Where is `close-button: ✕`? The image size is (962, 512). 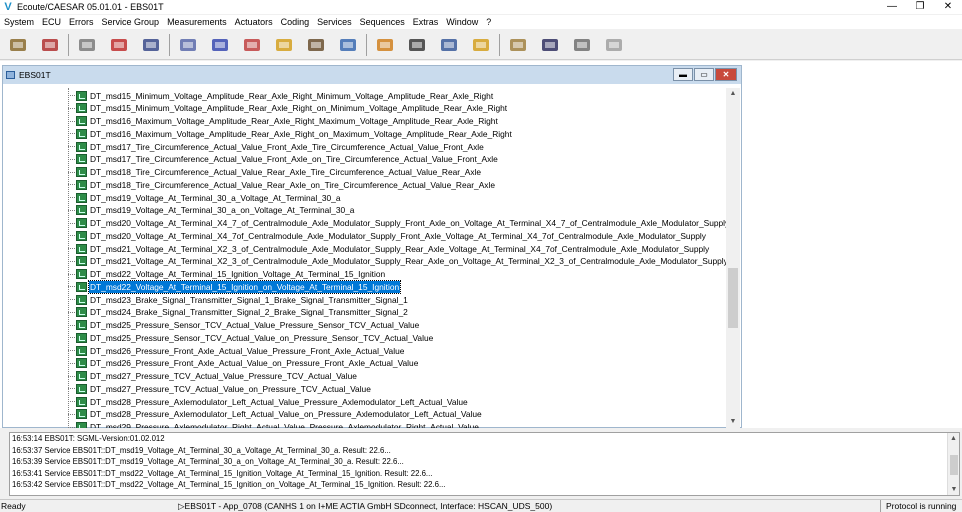
close-button: ✕ is located at coordinates (948, 7).